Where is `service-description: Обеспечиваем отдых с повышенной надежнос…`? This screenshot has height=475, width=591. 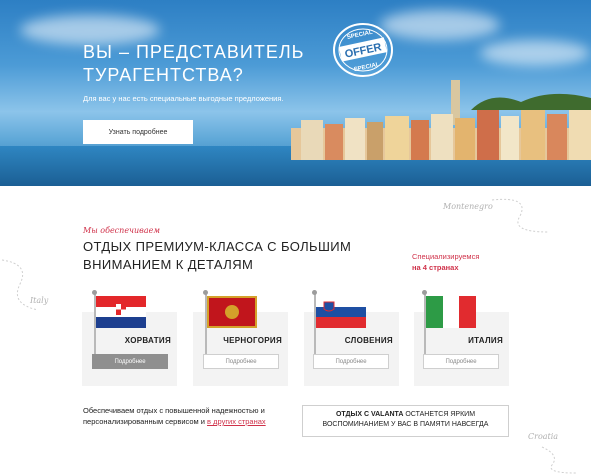
service-description: Обеспечиваем отдых с повышенной надежнос… is located at coordinates (183, 416).